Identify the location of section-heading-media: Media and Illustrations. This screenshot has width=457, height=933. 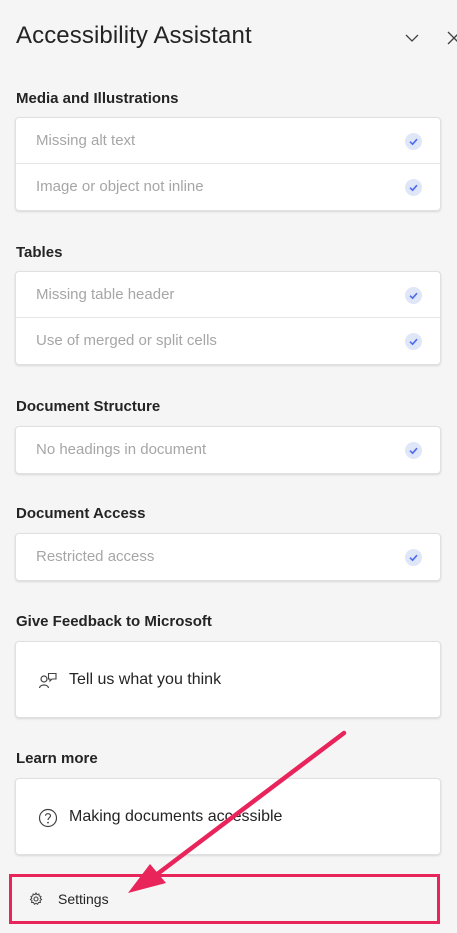
(97, 98).